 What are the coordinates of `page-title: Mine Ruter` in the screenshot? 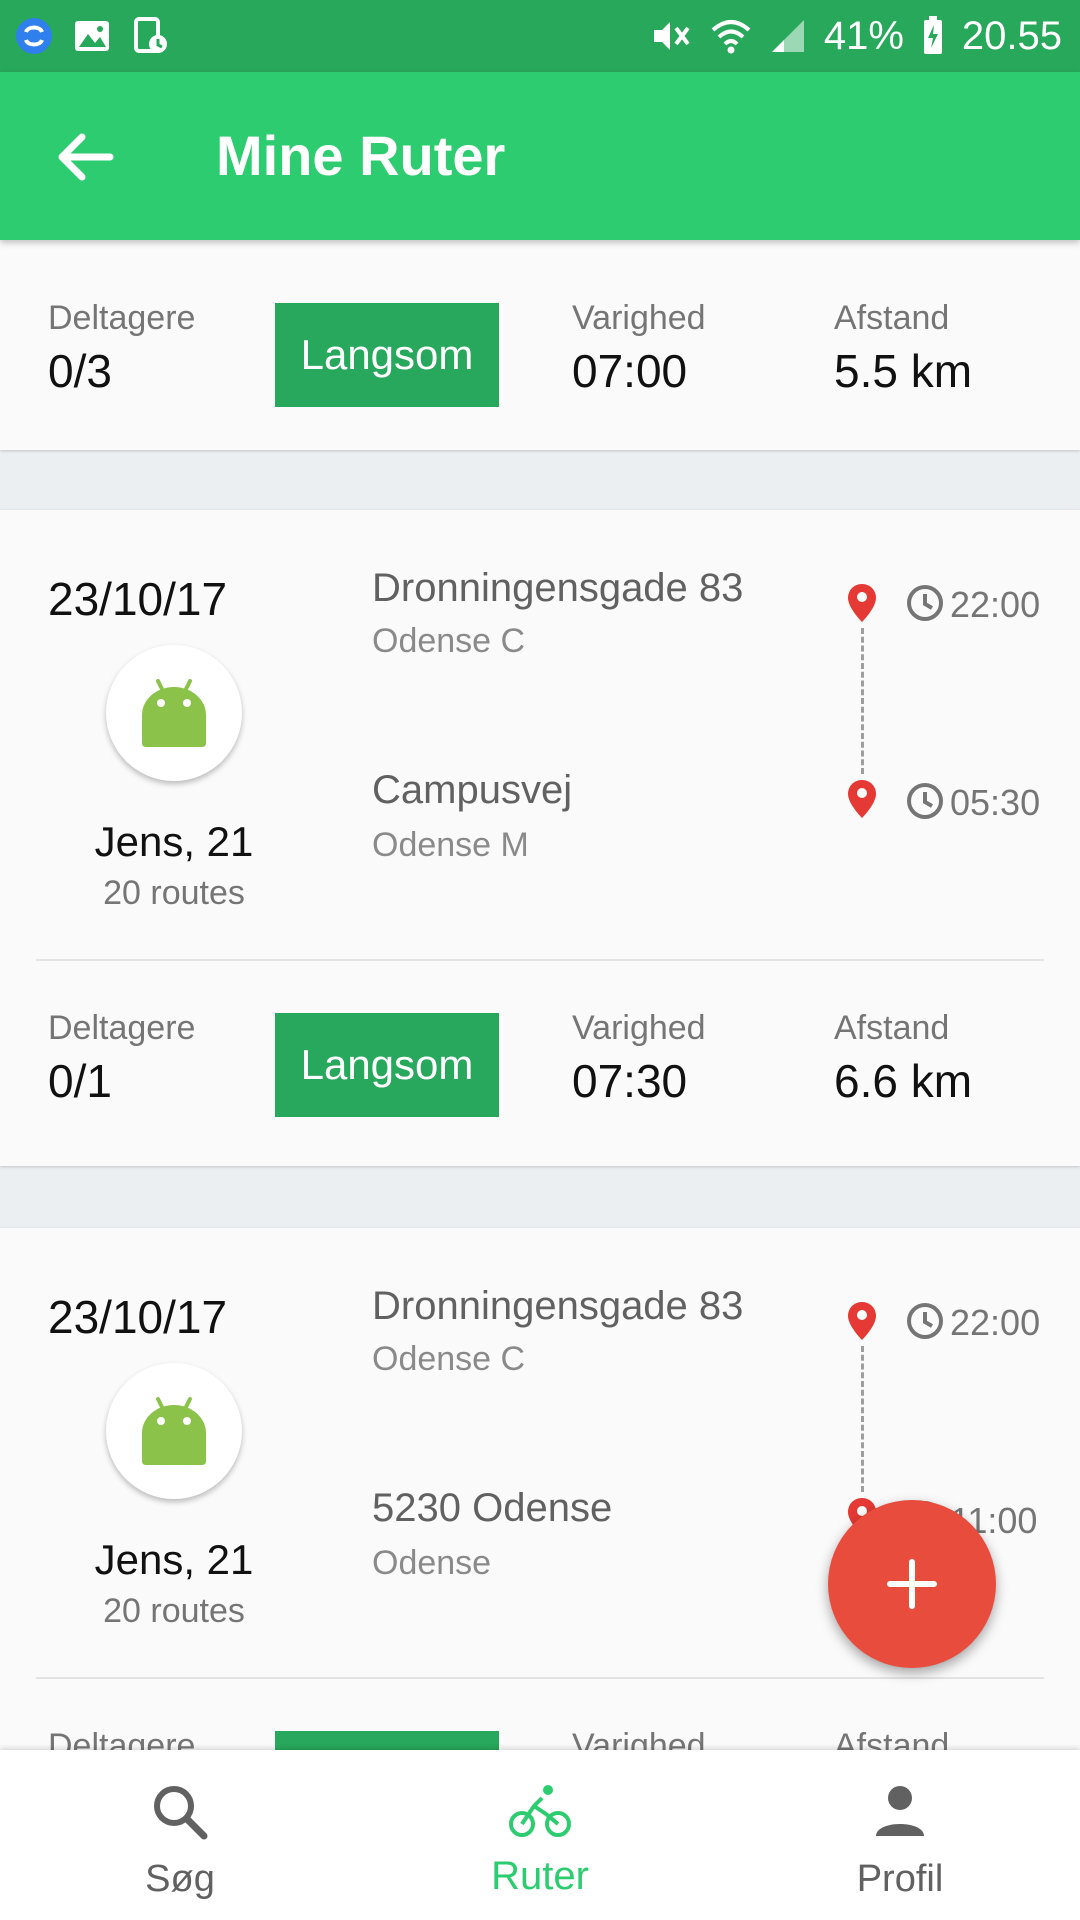 It's located at (361, 155).